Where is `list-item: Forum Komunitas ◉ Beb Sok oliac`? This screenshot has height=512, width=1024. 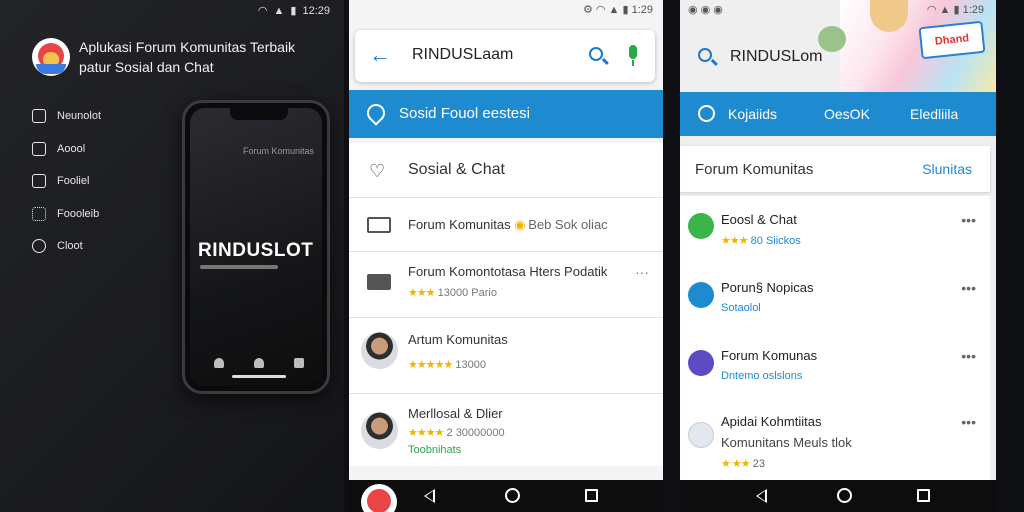
list-item: Forum Komunitas ◉ Beb Sok oliac is located at coordinates (506, 225).